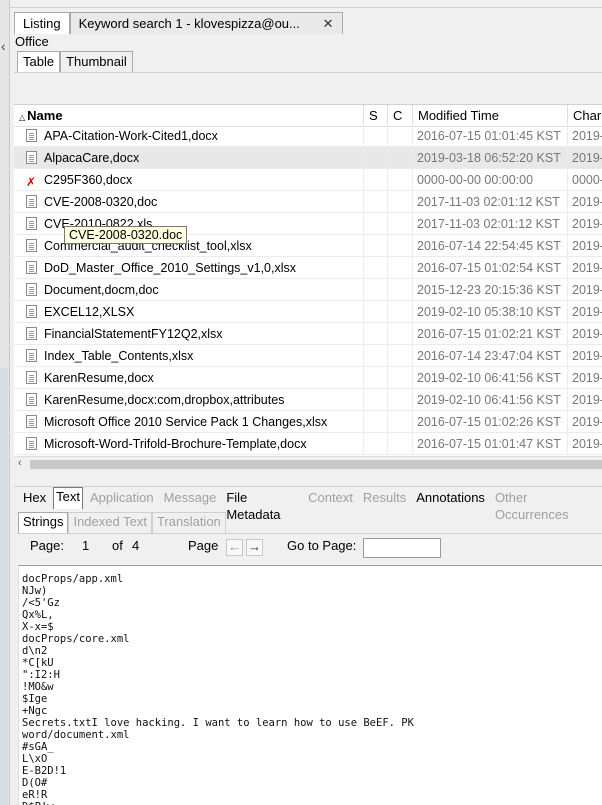 The width and height of the screenshot is (602, 805). I want to click on tab-thumbnail: Thumbnail, so click(96, 61).